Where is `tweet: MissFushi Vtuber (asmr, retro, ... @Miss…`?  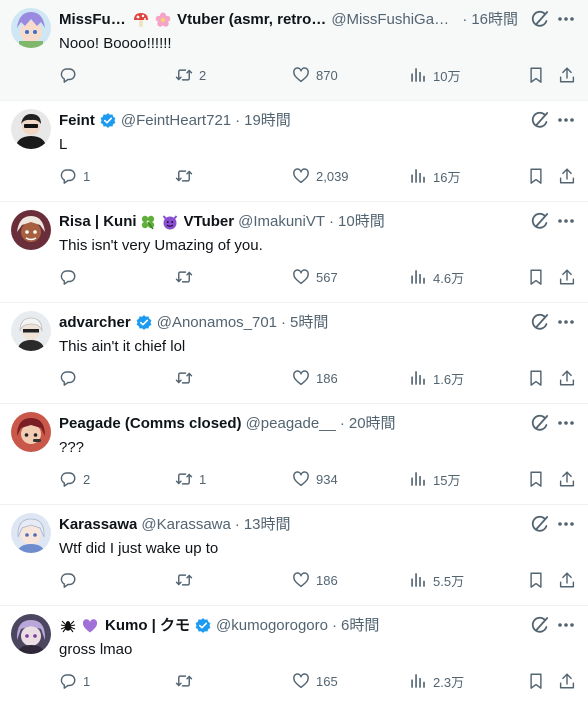
tweet: MissFushi Vtuber (asmr, retro, ... @Miss… is located at coordinates (294, 50).